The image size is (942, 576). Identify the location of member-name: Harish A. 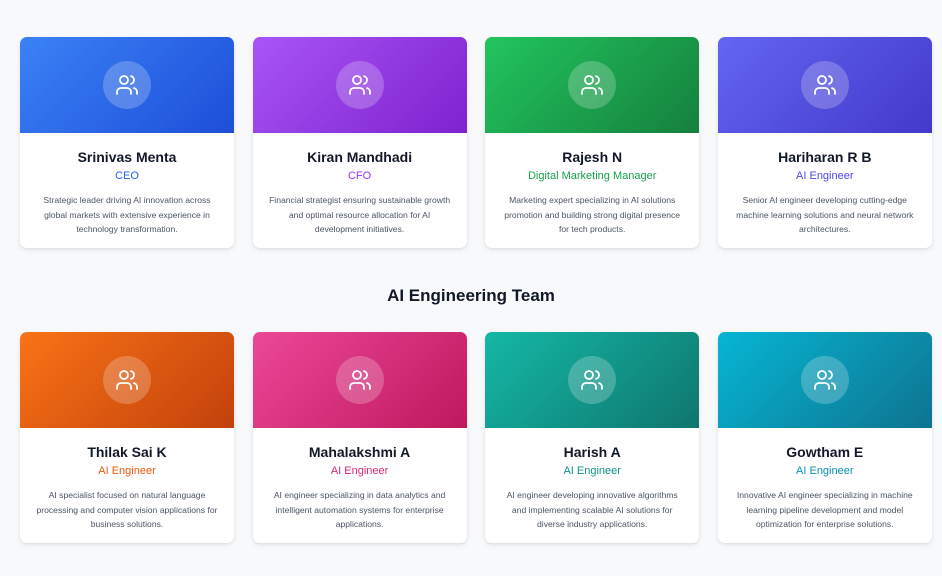
(592, 452).